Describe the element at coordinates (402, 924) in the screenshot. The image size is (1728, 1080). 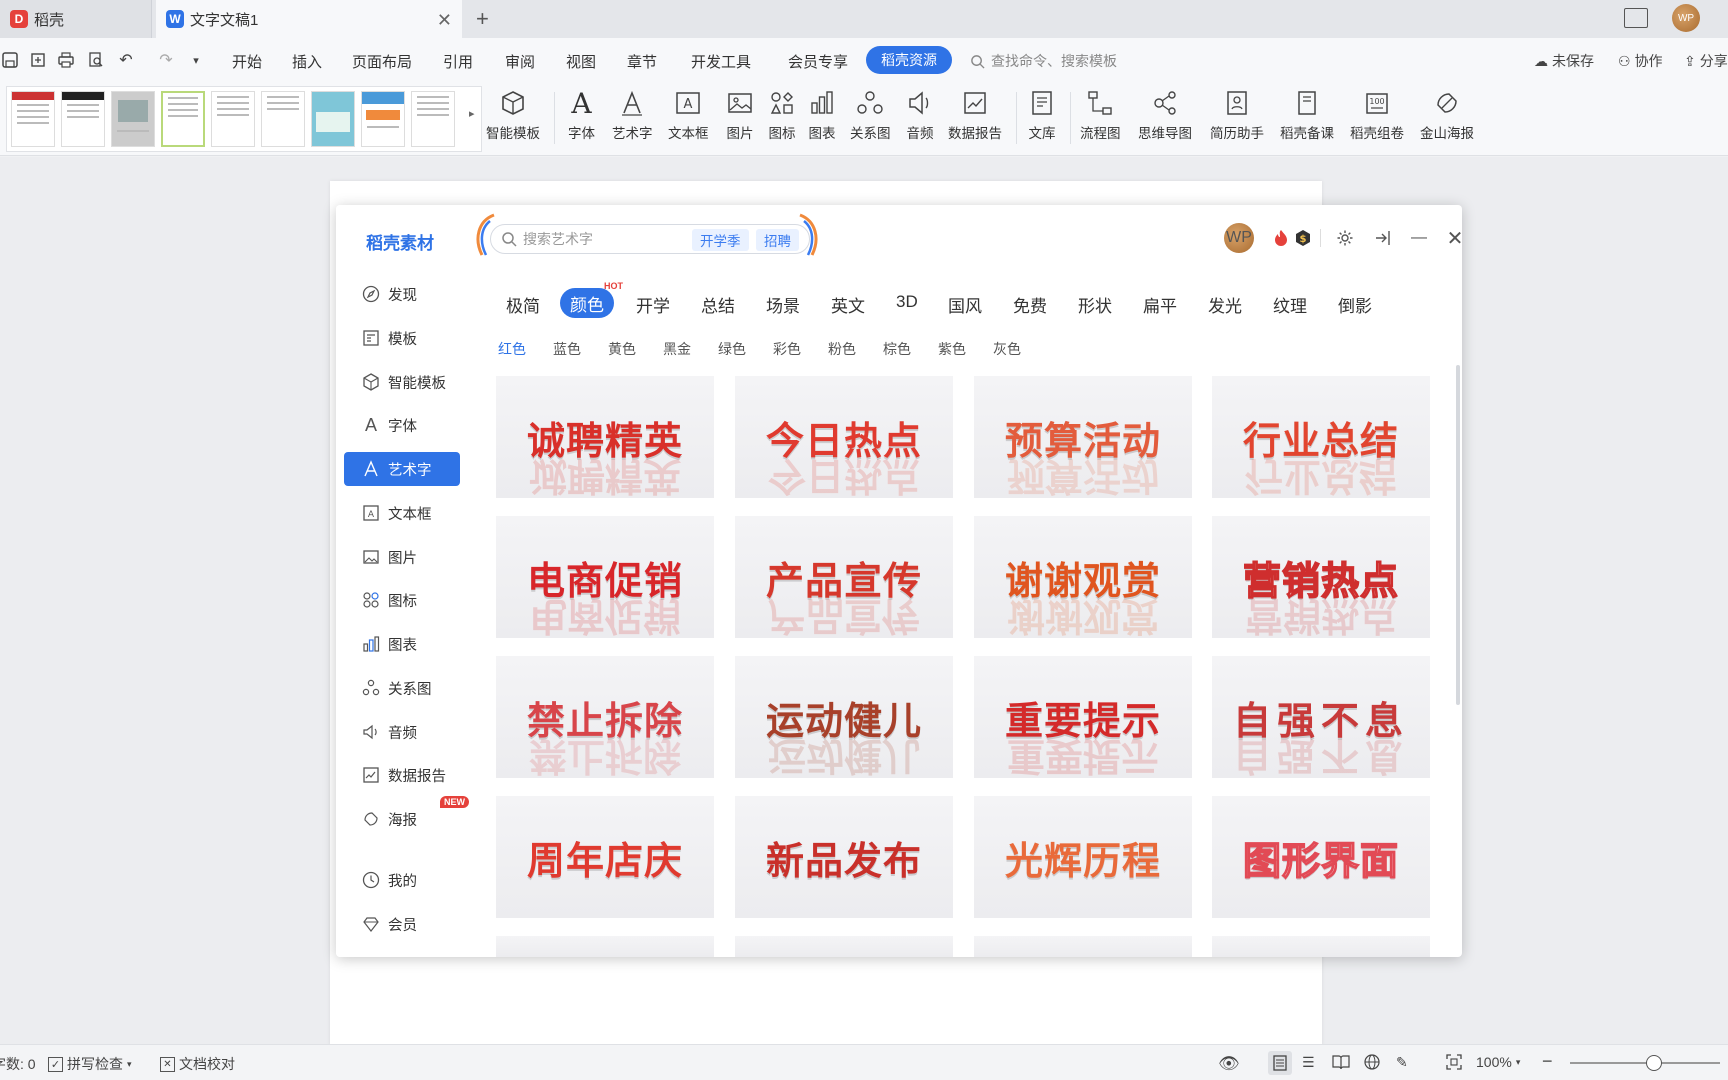
I see `sidebar-item-member: 会员` at that location.